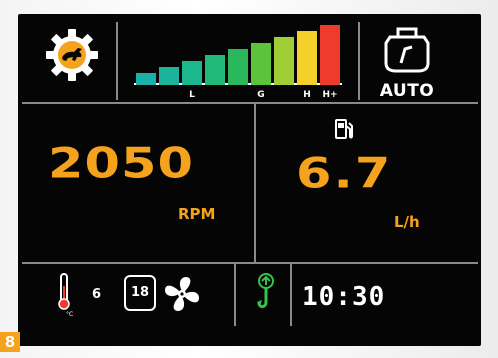  I want to click on gear-indicator: 18, so click(140, 293).